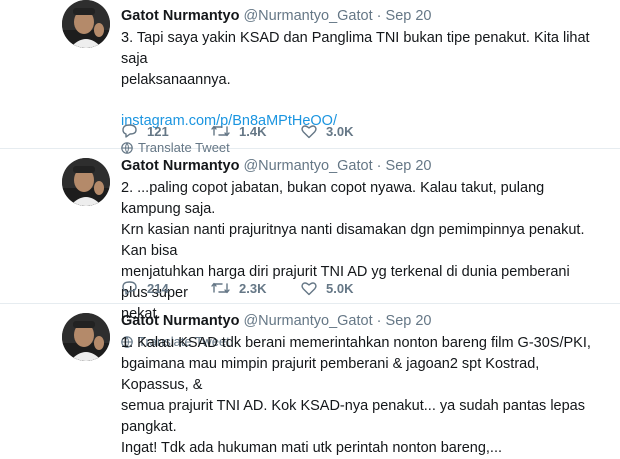 The image size is (620, 459). I want to click on retweet-button: 1.4K, so click(256, 131).